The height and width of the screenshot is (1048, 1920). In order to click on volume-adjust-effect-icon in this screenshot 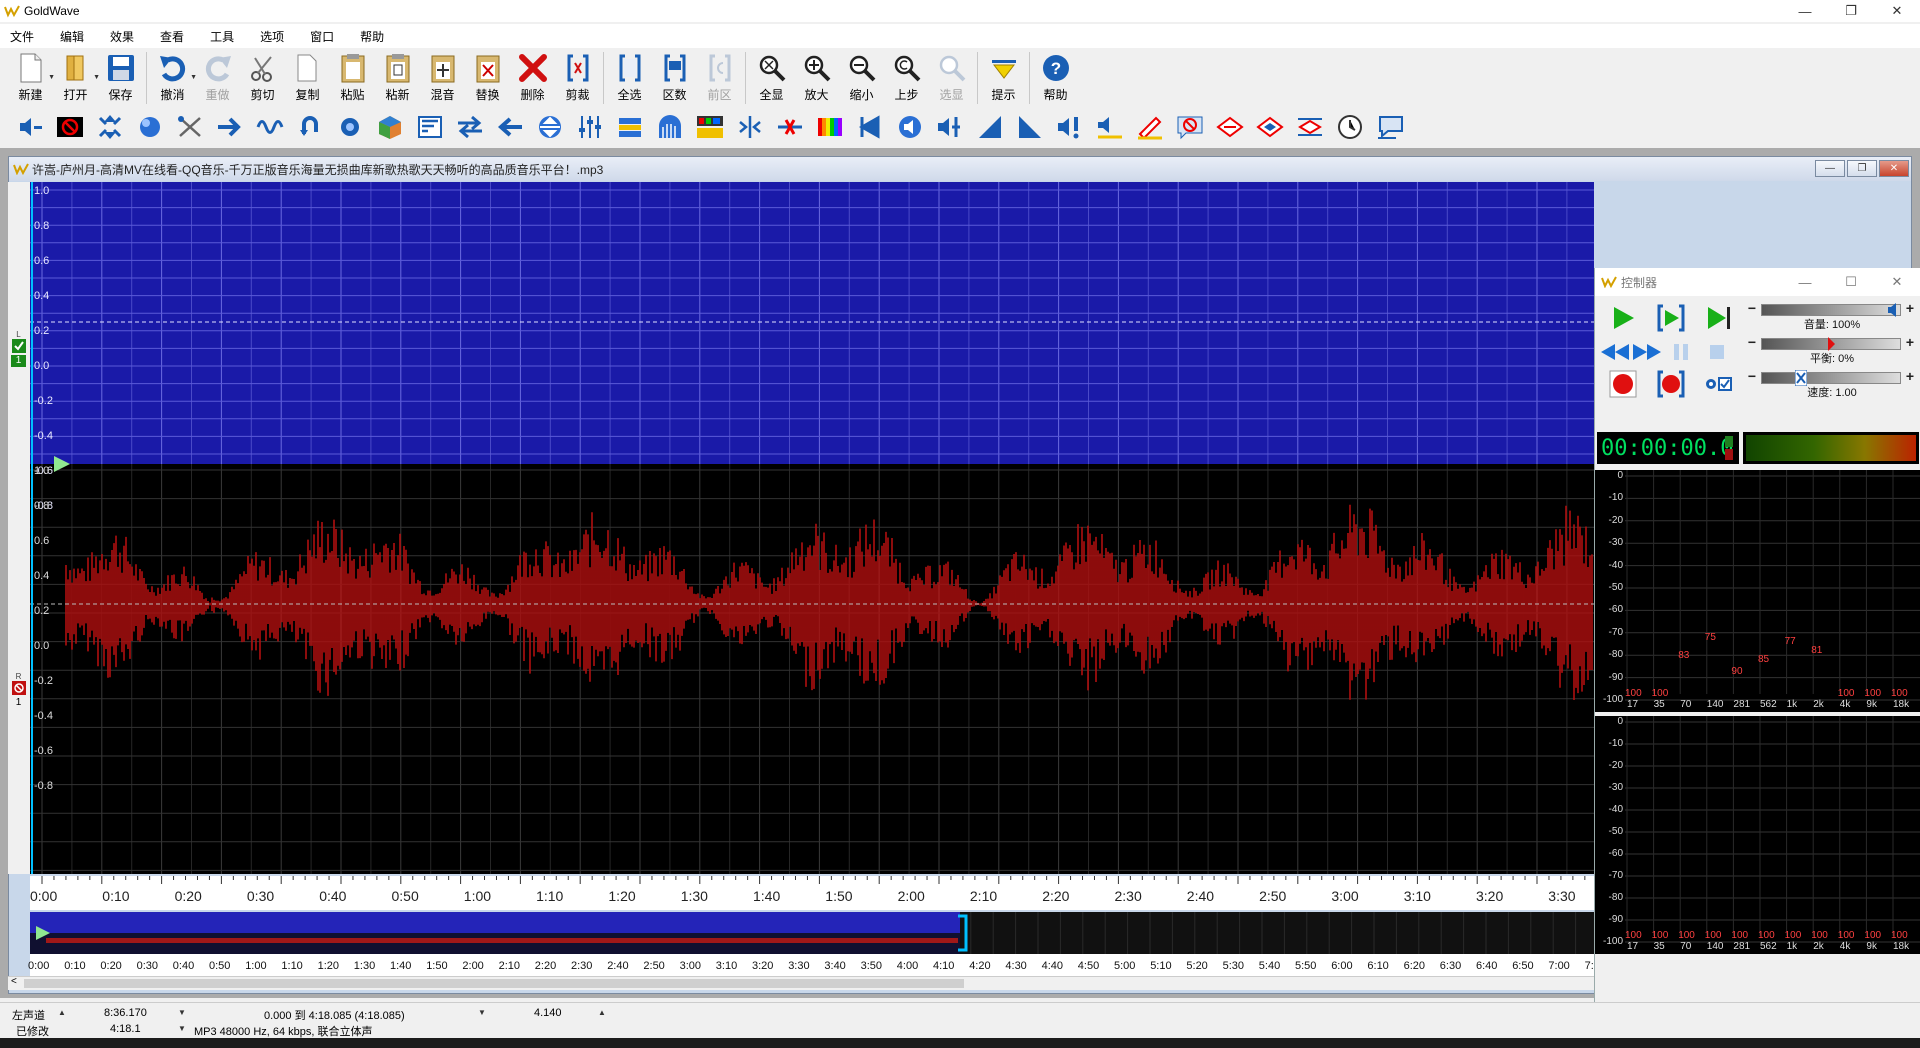, I will do `click(950, 127)`.